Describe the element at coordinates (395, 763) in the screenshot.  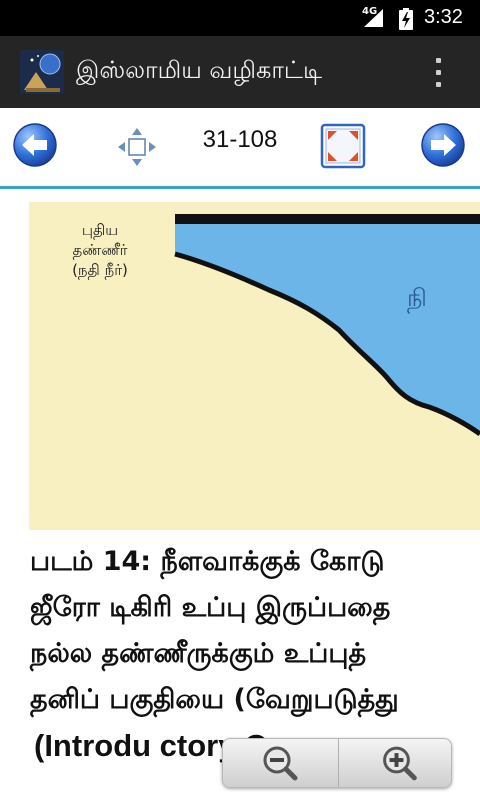
I see `zoom-in-icon` at that location.